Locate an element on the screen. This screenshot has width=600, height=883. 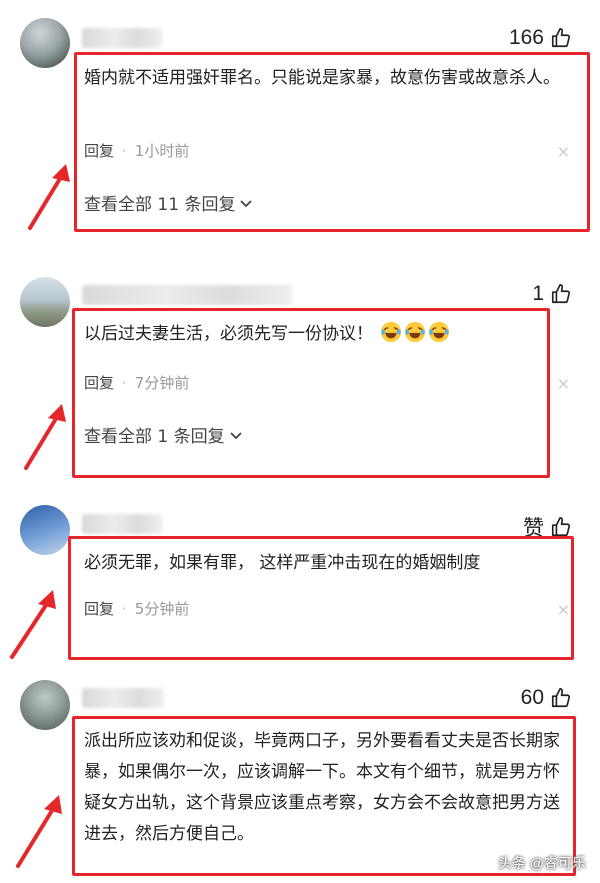
red-arrow is located at coordinates (39, 831).